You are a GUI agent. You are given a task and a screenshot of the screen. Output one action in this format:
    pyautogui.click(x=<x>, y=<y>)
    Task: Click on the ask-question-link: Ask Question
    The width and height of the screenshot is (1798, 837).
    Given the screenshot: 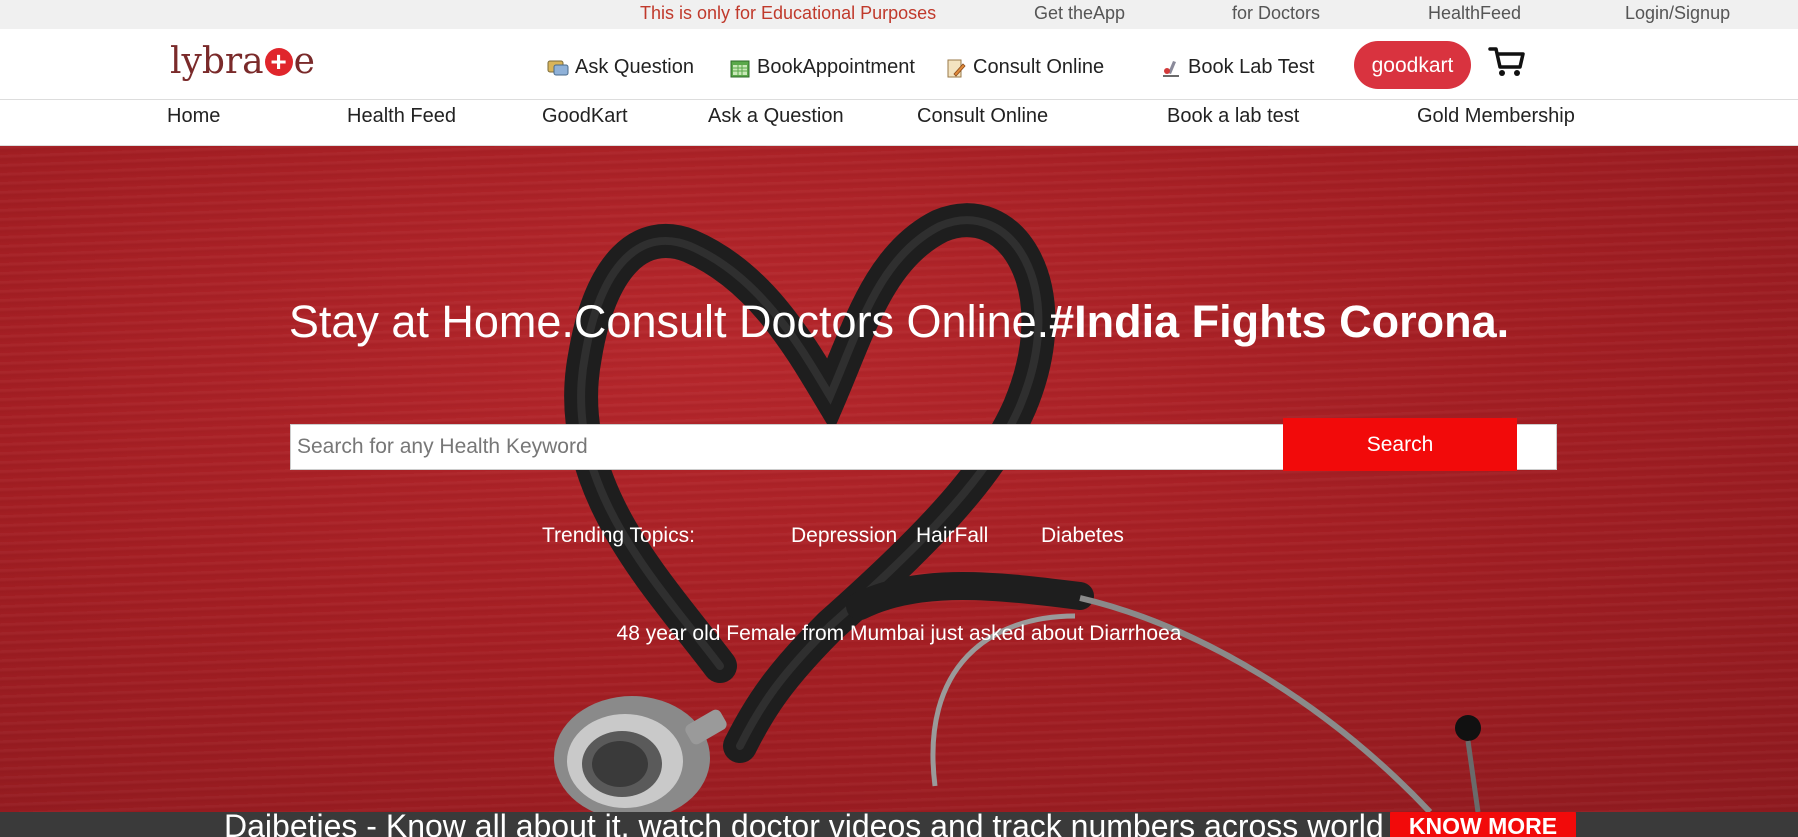 What is the action you would take?
    pyautogui.click(x=620, y=67)
    